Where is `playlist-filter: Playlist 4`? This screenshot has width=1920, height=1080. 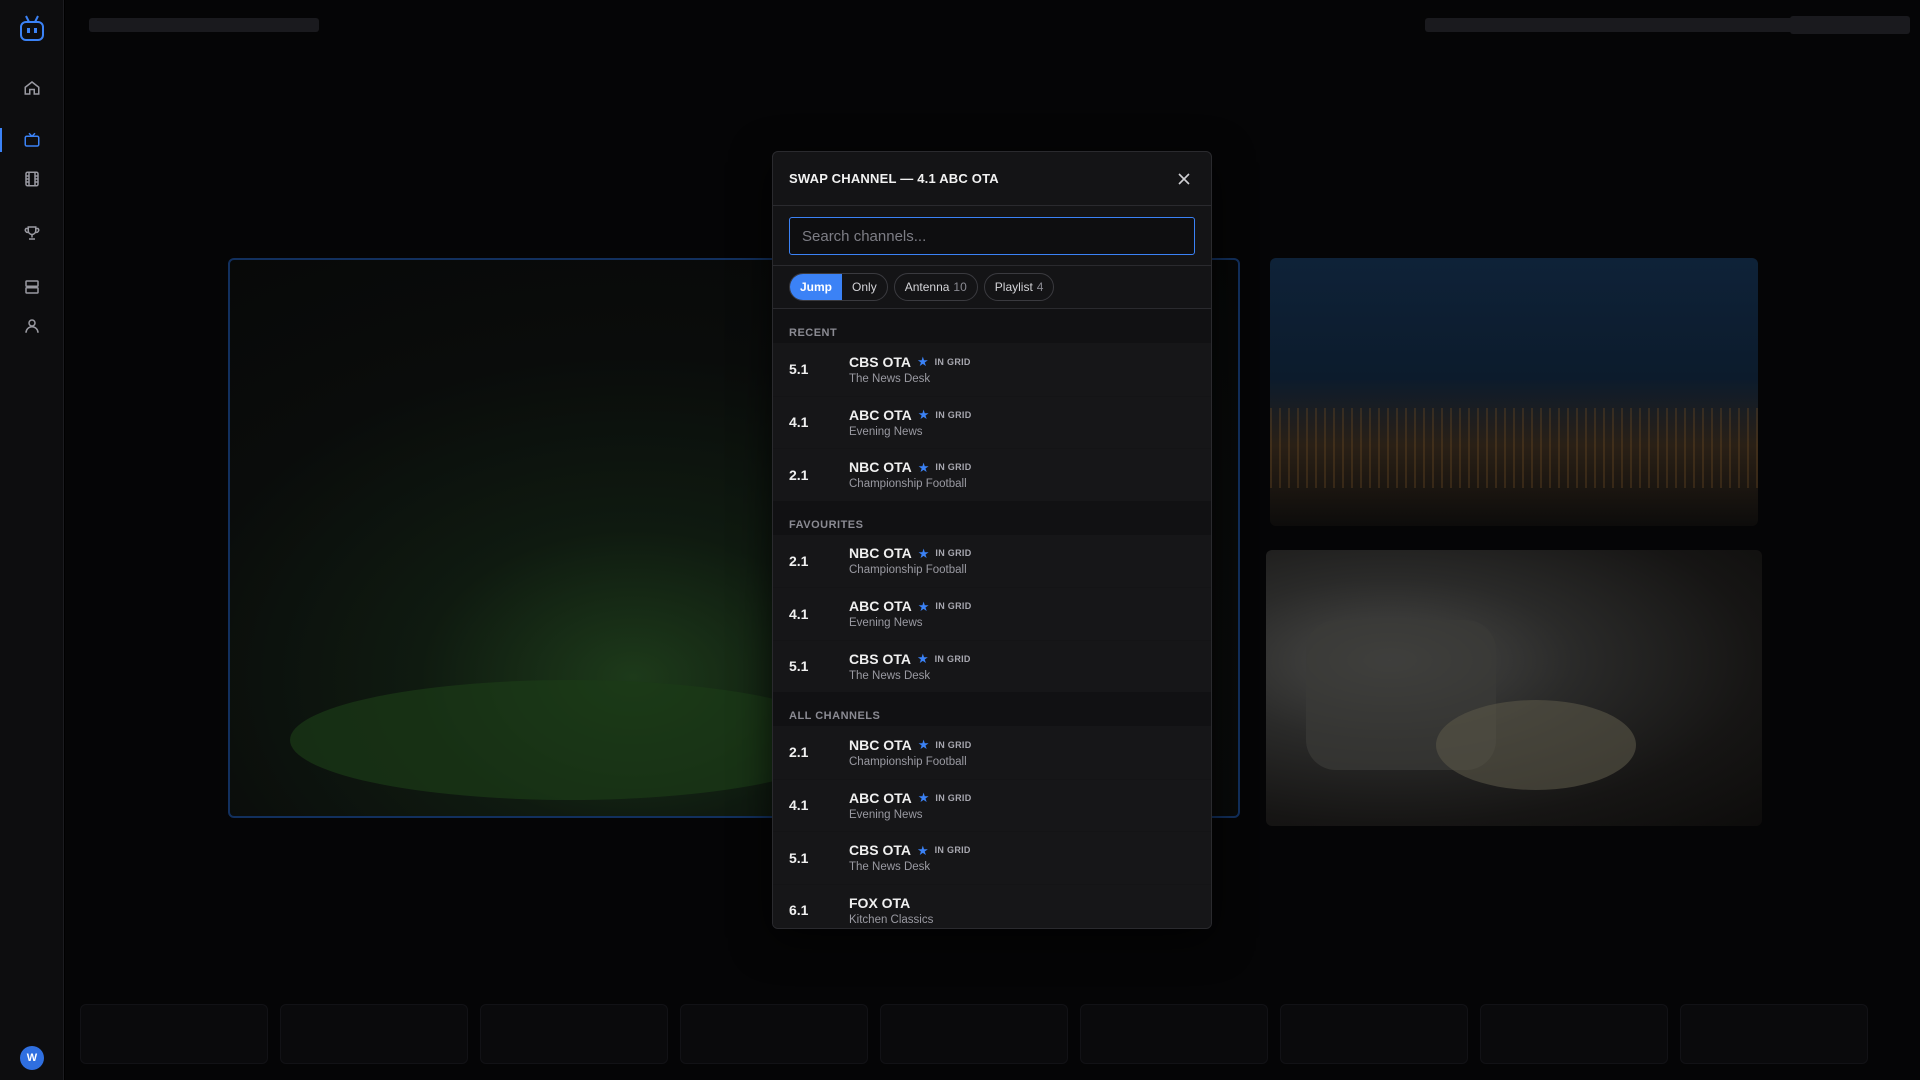 playlist-filter: Playlist 4 is located at coordinates (1019, 287).